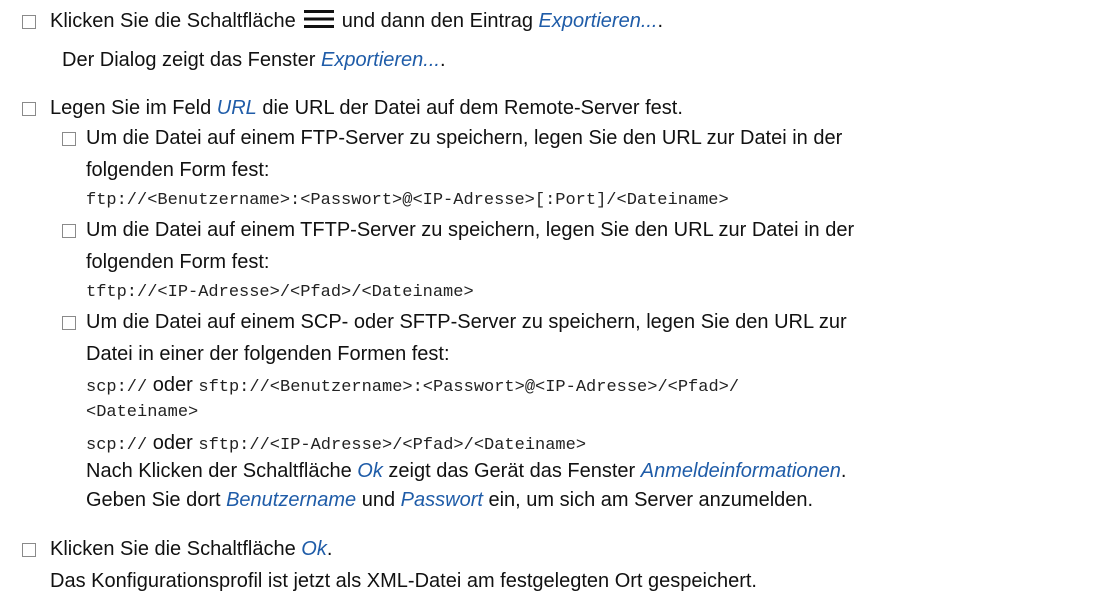 The height and width of the screenshot is (605, 1106). I want to click on scp-oder-2: oder, so click(172, 443).